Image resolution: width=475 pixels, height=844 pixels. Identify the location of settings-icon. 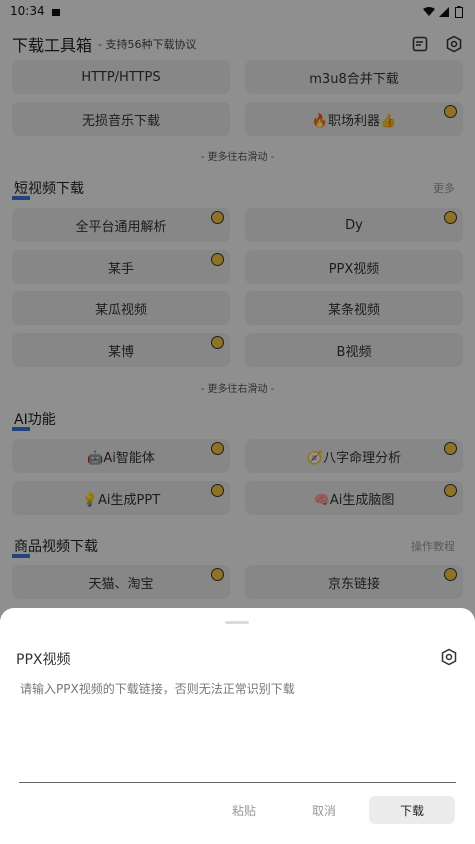
(449, 657).